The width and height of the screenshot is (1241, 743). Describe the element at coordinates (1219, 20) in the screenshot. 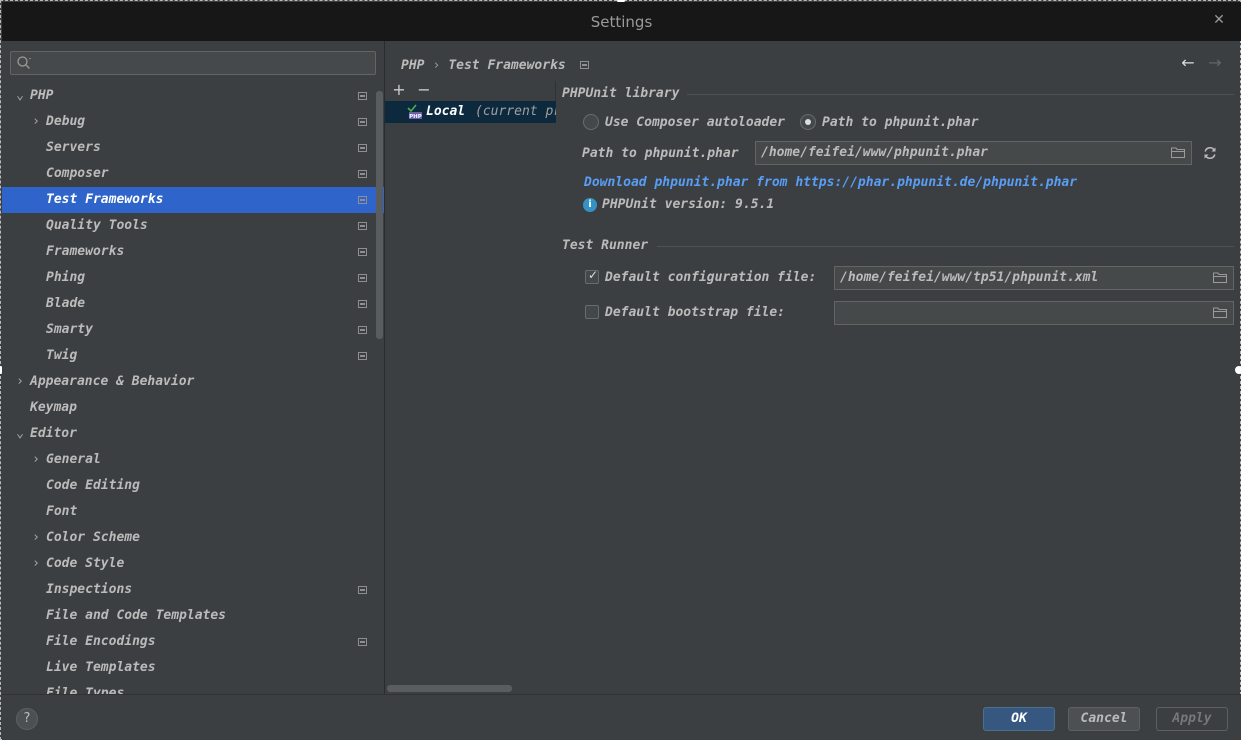

I see `close-icon: ✕` at that location.